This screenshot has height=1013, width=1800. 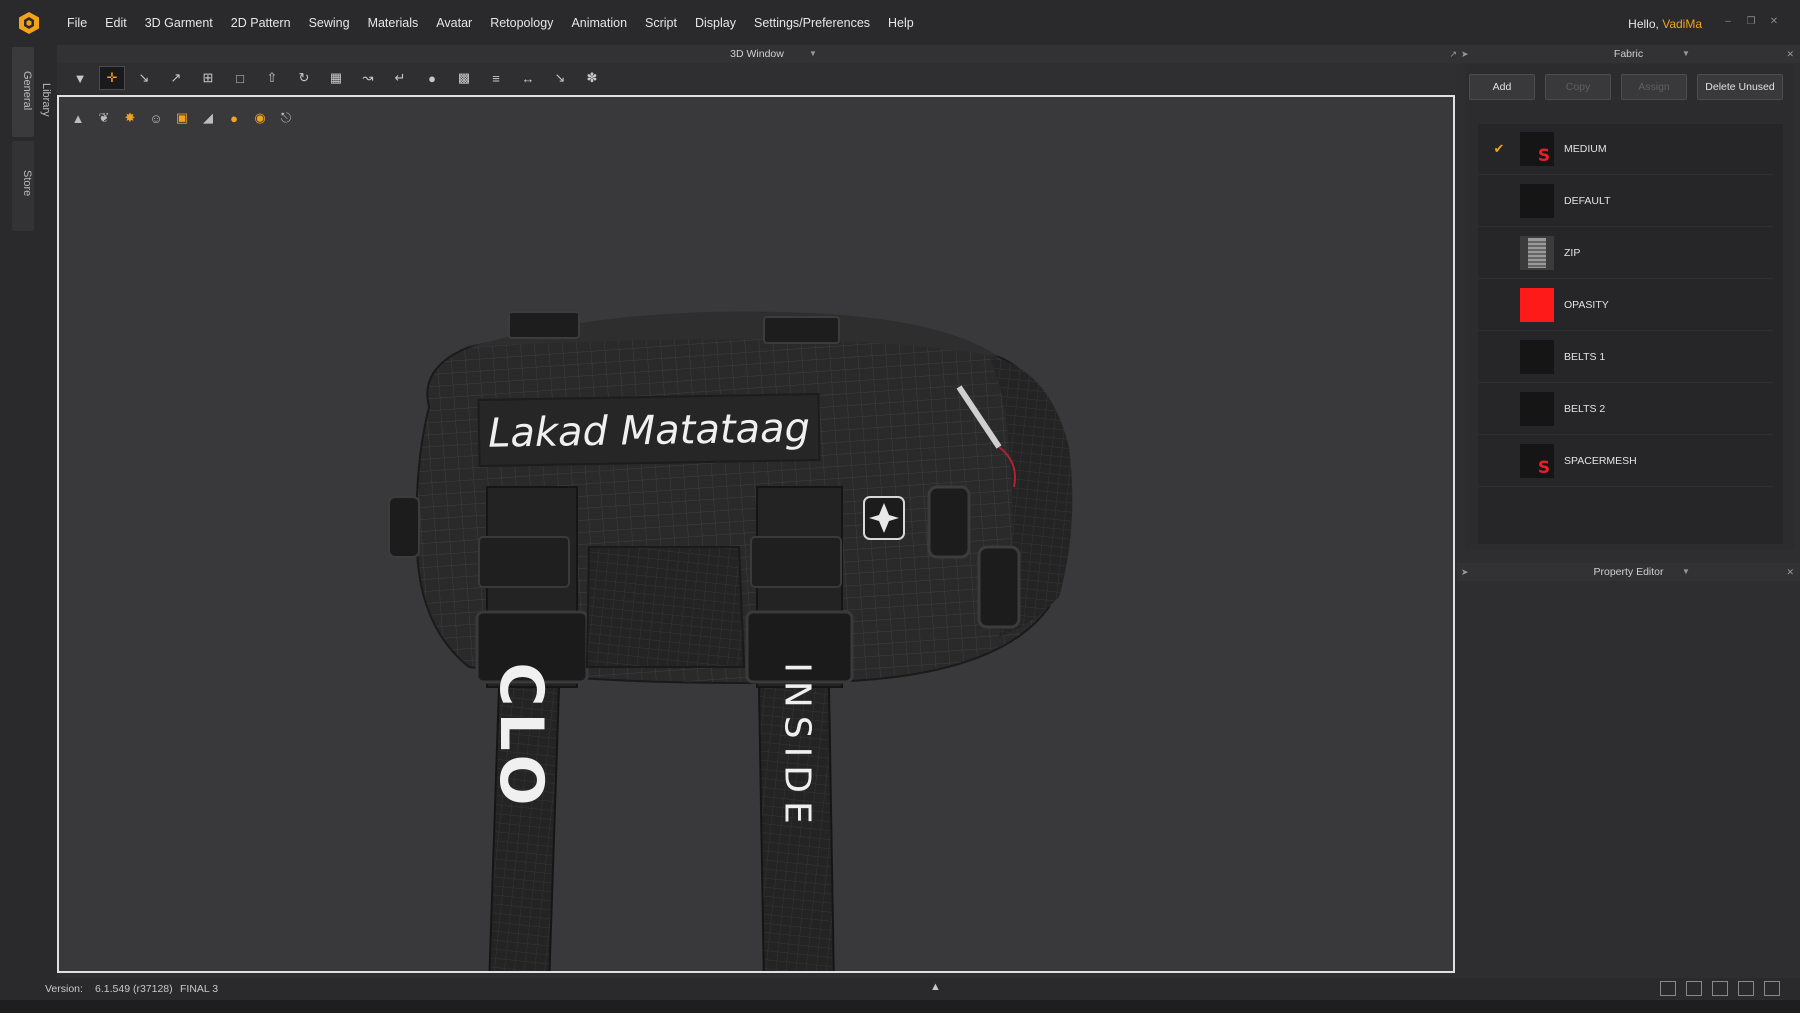 I want to click on close-icon: ✕, so click(x=1774, y=21).